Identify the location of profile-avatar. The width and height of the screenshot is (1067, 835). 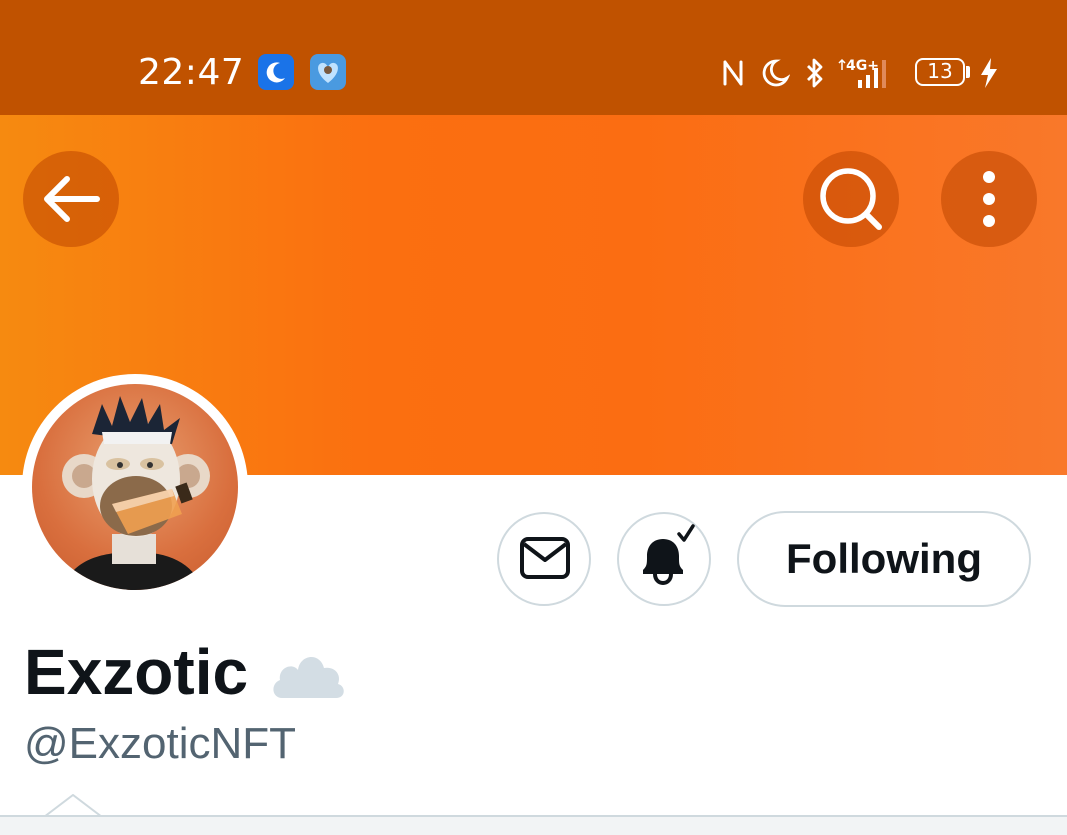
(135, 487).